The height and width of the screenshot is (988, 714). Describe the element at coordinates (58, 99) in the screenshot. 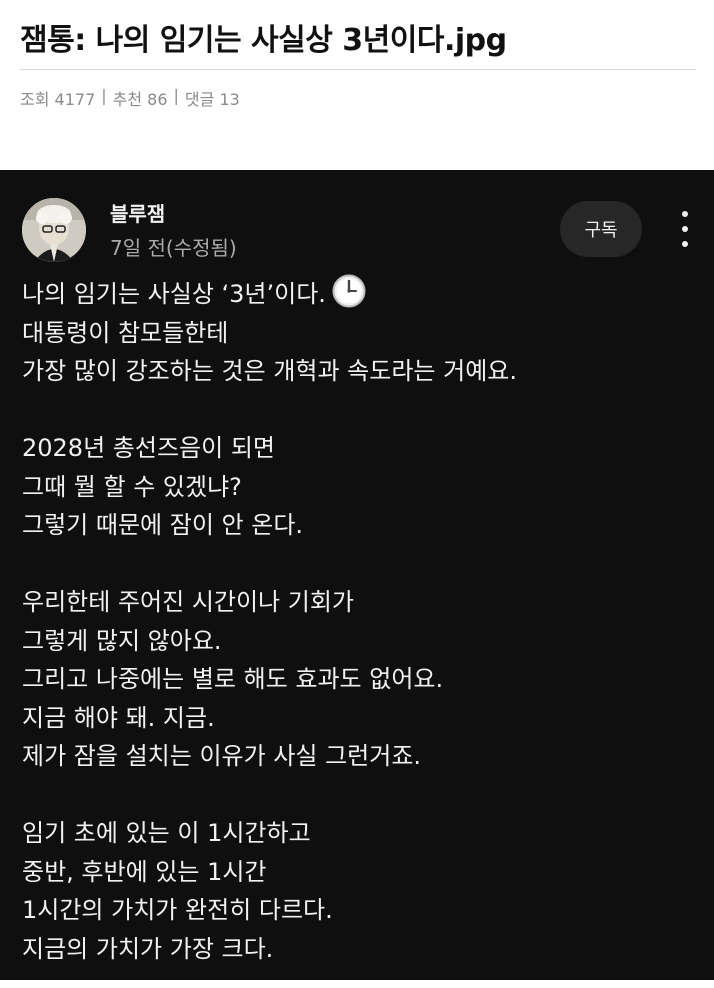

I see `view-count: 조회 4177` at that location.